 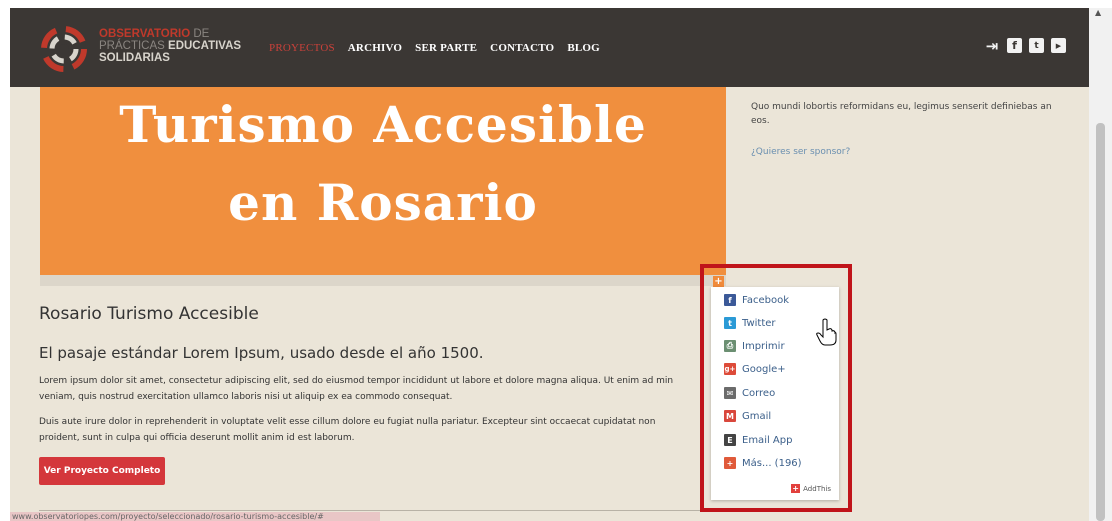 I want to click on project-title: Rosario Turismo Accesible, so click(x=149, y=314).